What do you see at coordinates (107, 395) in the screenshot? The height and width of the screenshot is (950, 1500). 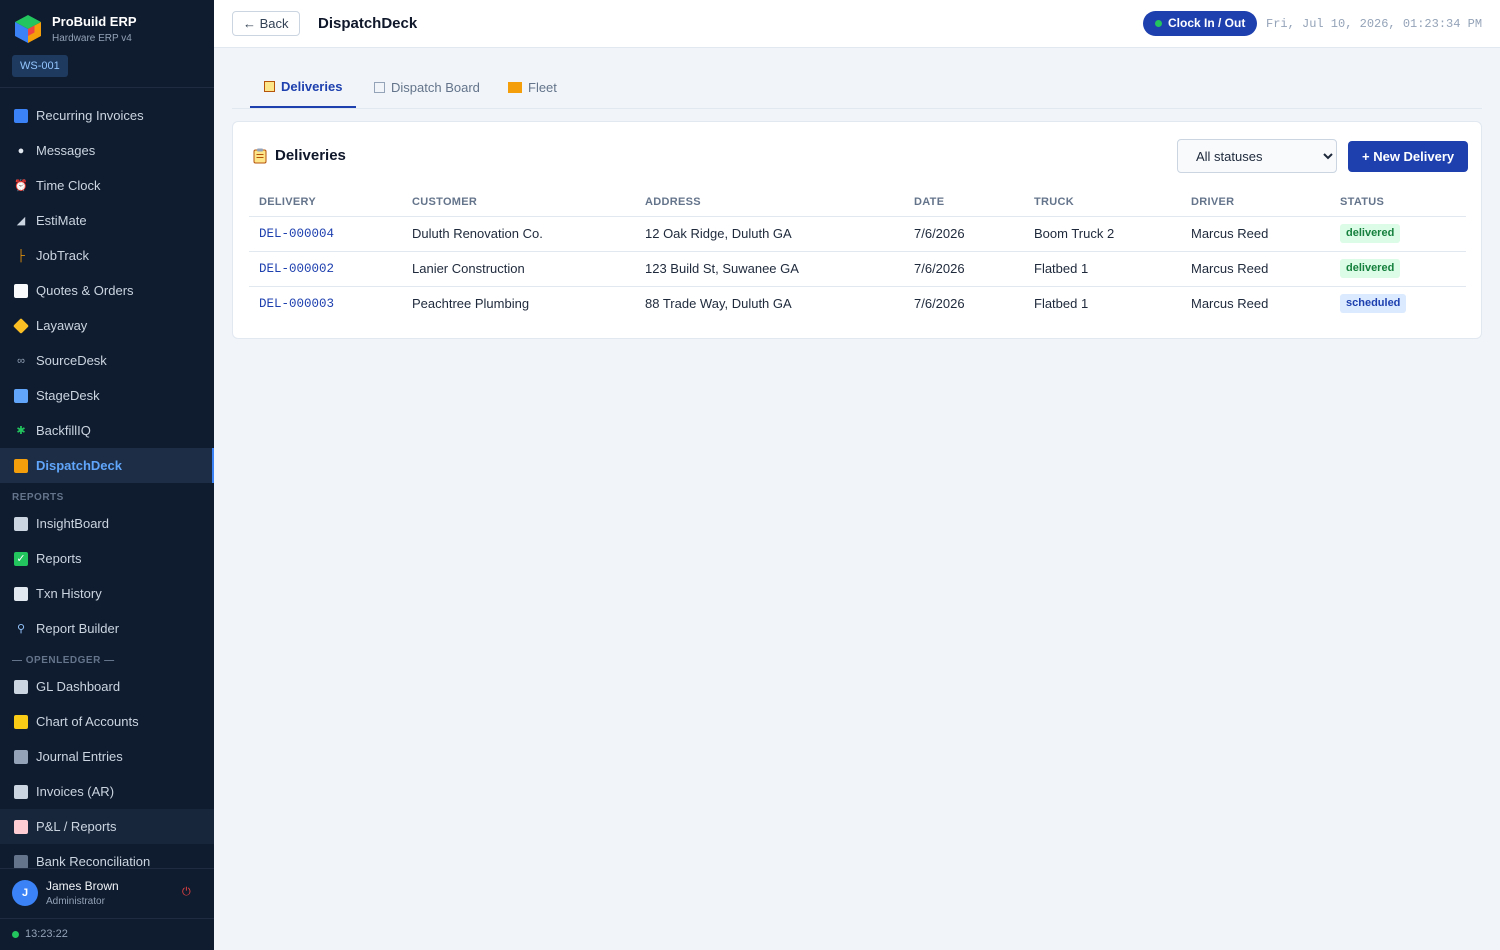 I see `sidebar-item-stagedesk: StageDesk` at bounding box center [107, 395].